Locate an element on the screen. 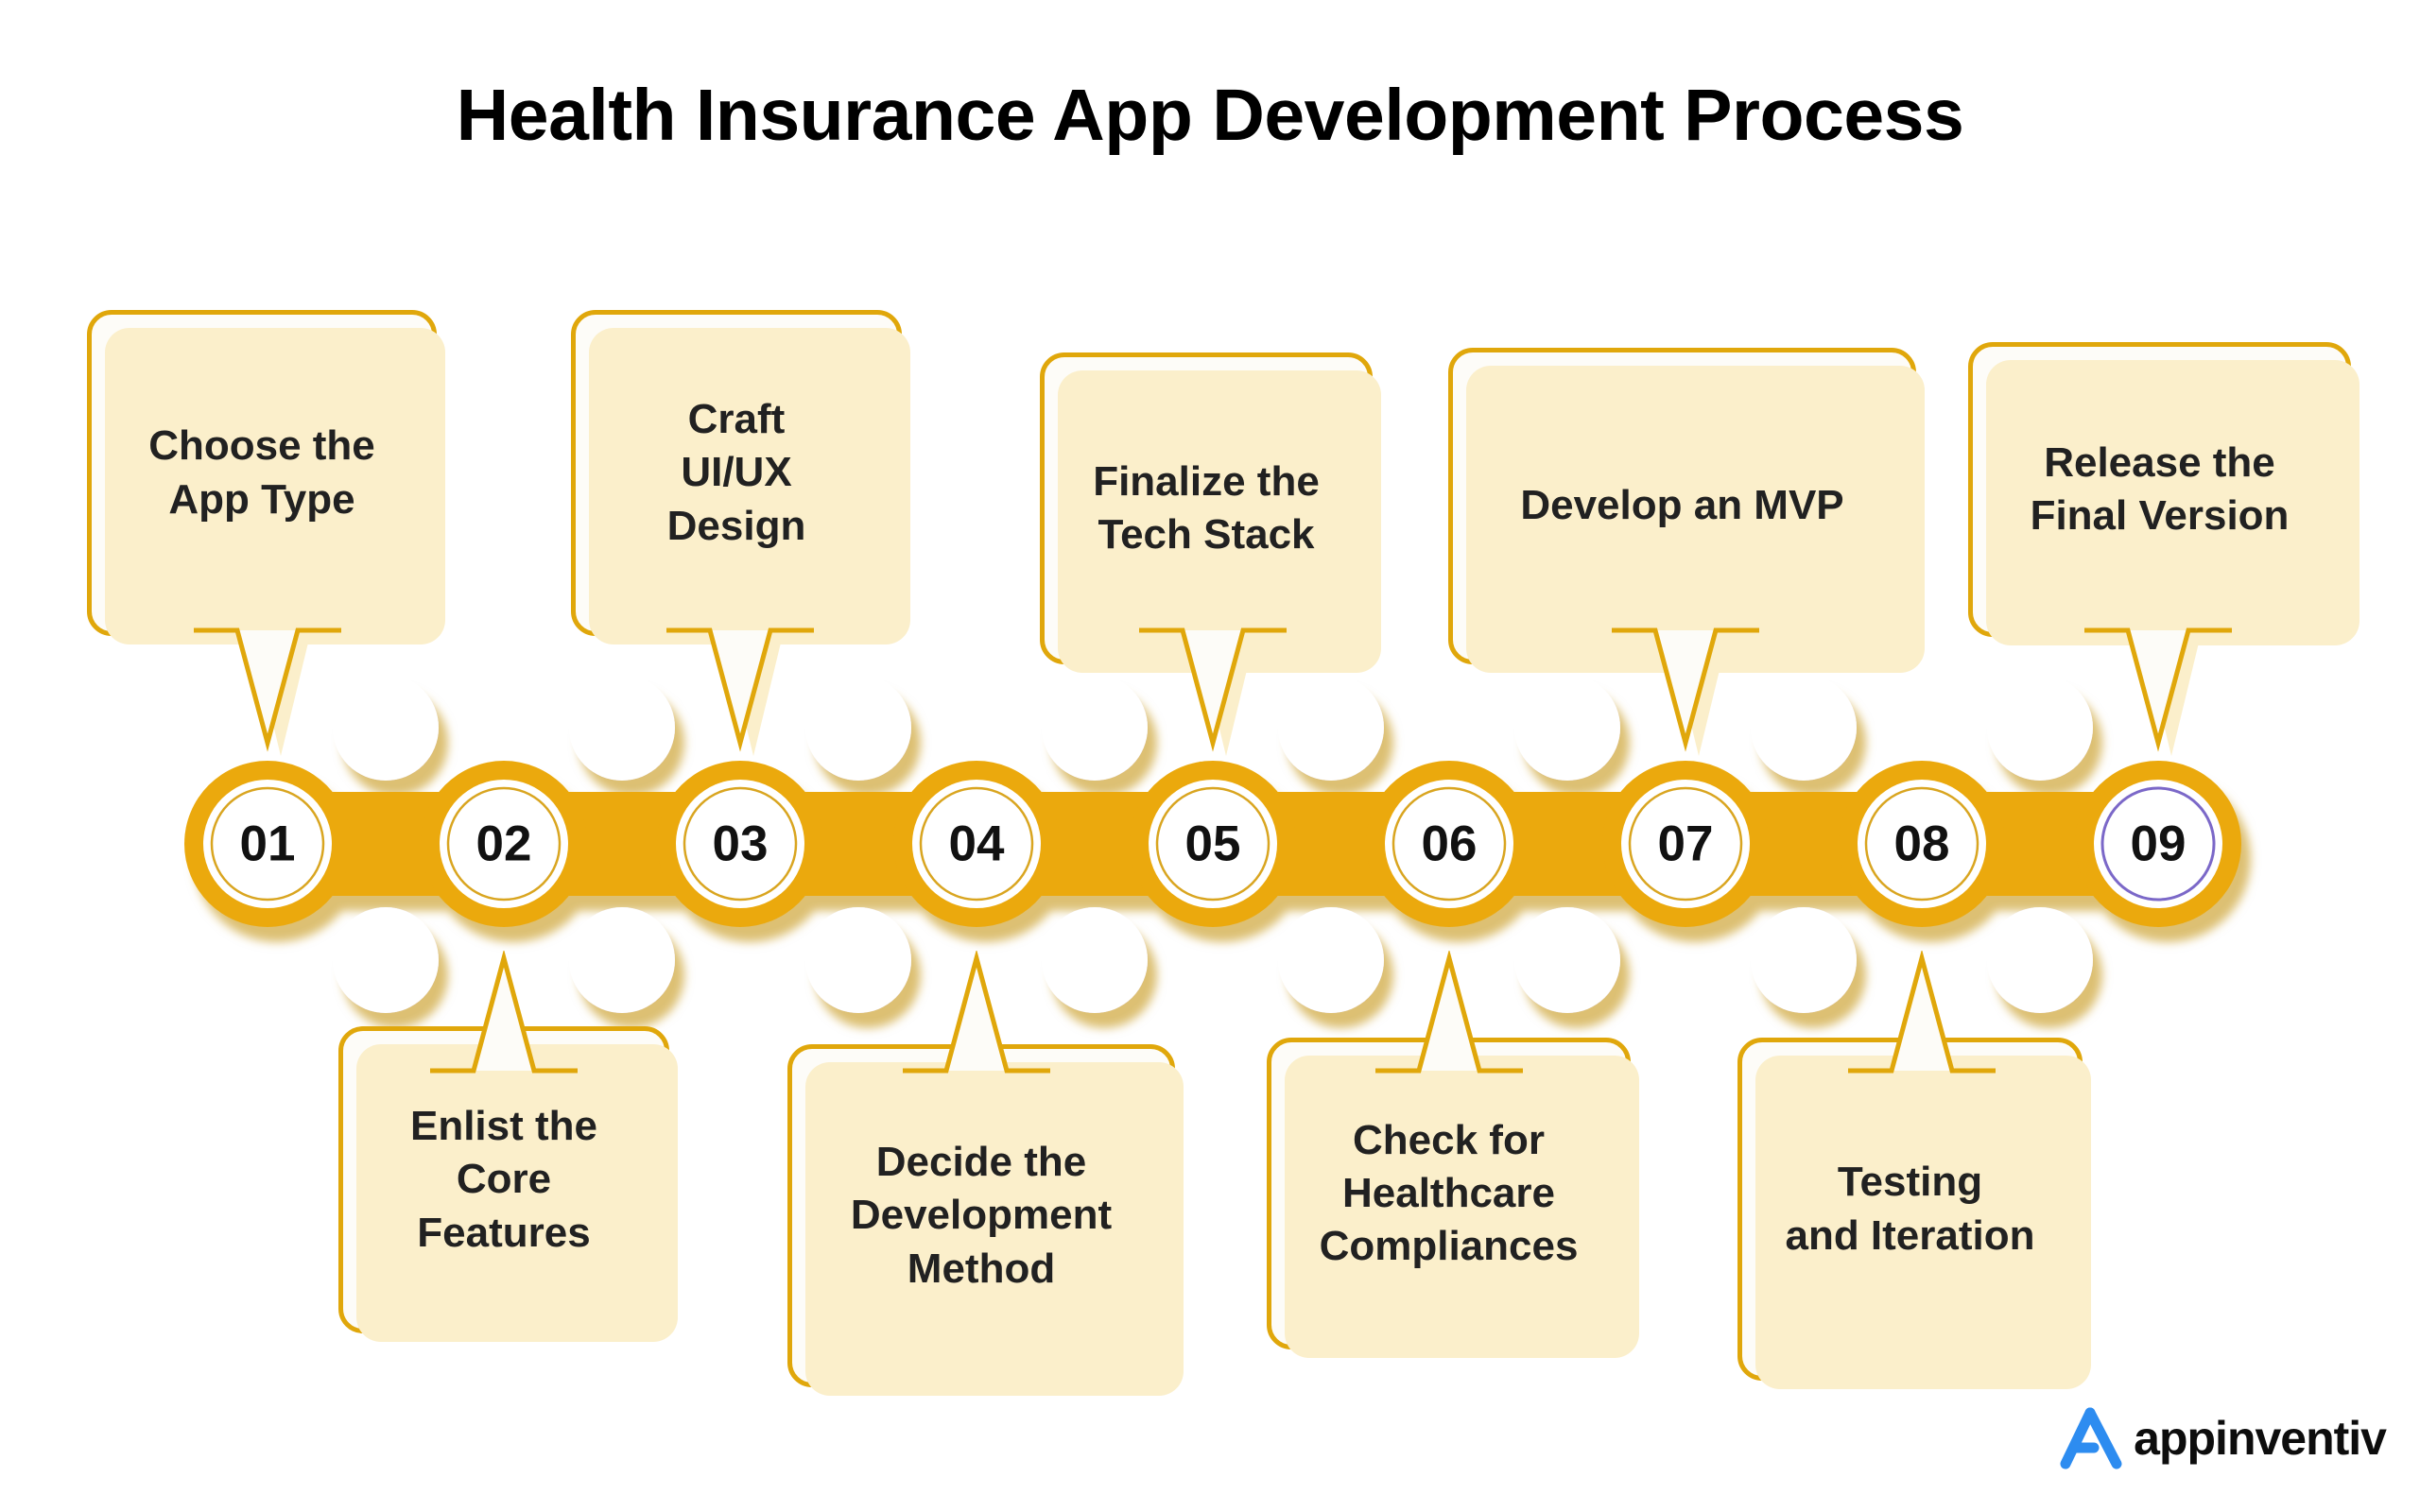  chain-step-01: 01 is located at coordinates (267, 844).